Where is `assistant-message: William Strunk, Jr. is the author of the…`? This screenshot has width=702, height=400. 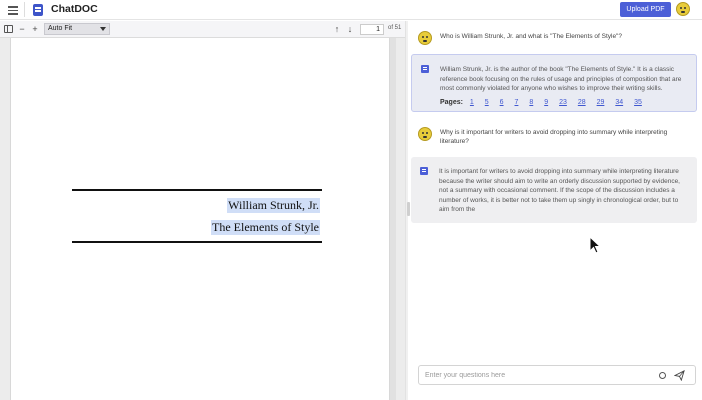
assistant-message: William Strunk, Jr. is the author of the… is located at coordinates (554, 83).